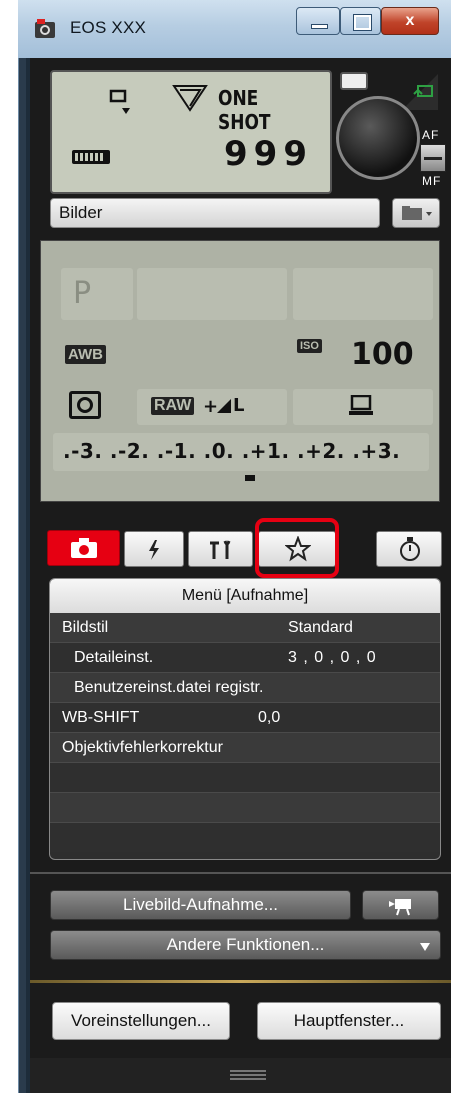  Describe the element at coordinates (248, 1075) in the screenshot. I see `resize-grip` at that location.